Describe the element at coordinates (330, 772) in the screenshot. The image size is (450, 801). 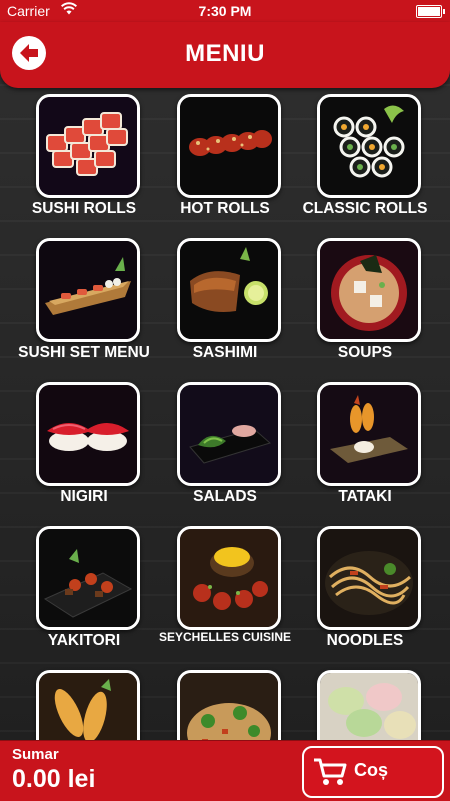
I see `shopping-cart-icon` at that location.